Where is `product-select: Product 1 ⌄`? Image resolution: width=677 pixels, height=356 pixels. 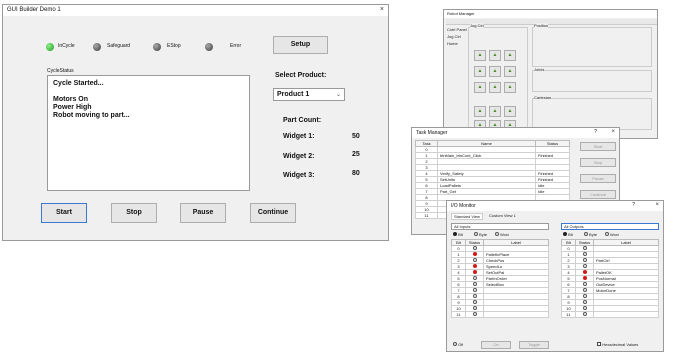 product-select: Product 1 ⌄ is located at coordinates (309, 94).